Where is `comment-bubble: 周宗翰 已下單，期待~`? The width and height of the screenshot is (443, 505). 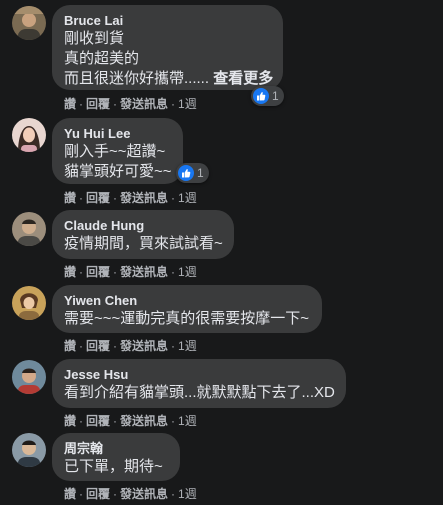 comment-bubble: 周宗翰 已下單，期待~ is located at coordinates (116, 457).